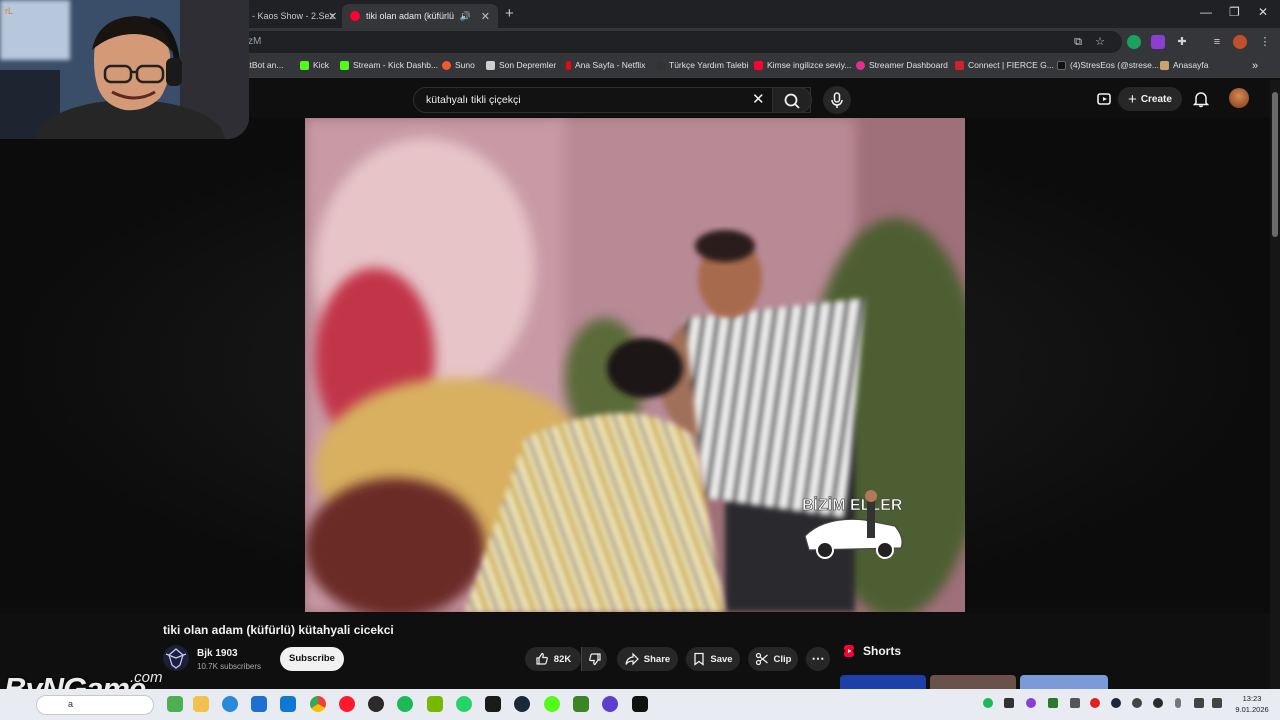  I want to click on kick-icon, so click(344, 65).